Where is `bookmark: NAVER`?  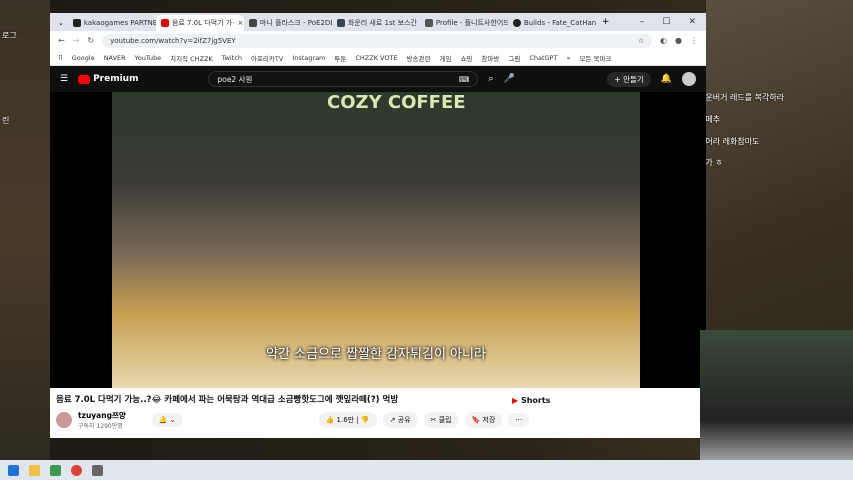
bookmark: NAVER is located at coordinates (115, 58).